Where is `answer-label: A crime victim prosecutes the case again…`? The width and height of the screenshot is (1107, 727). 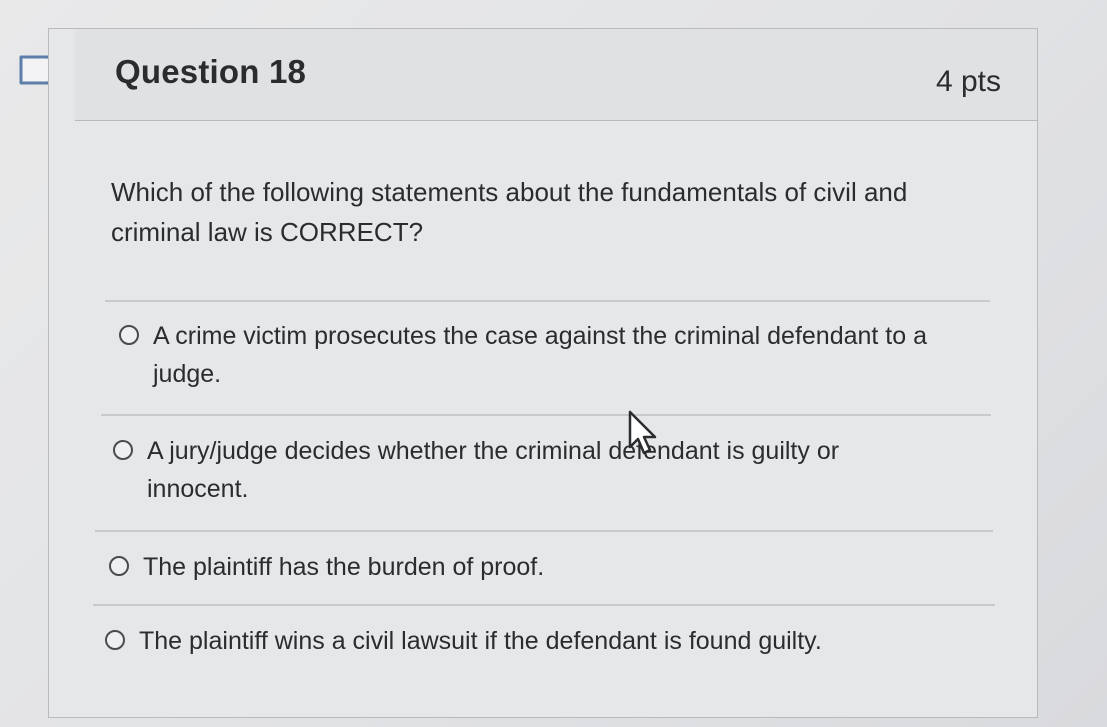
answer-label: A crime victim prosecutes the case again… is located at coordinates (540, 355).